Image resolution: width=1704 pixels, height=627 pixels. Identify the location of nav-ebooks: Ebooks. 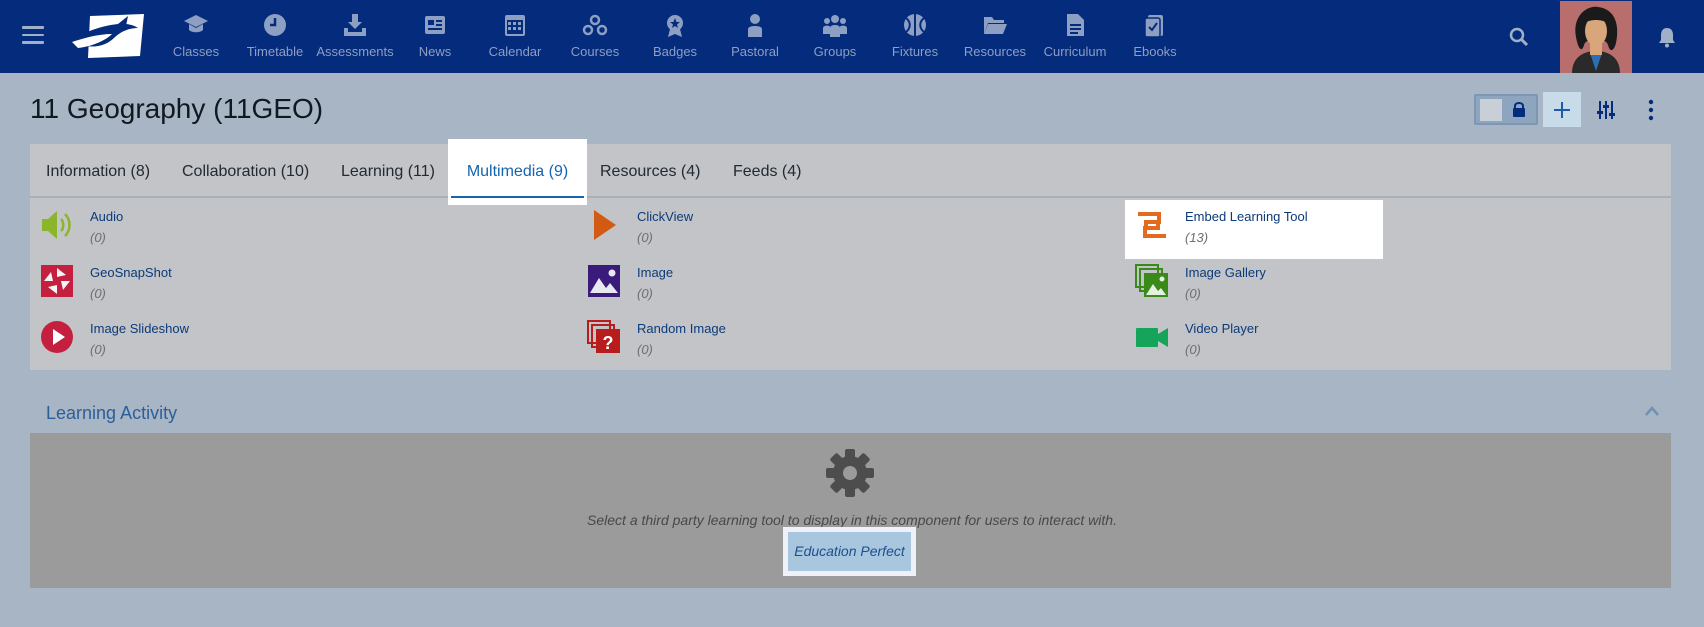
(1155, 38).